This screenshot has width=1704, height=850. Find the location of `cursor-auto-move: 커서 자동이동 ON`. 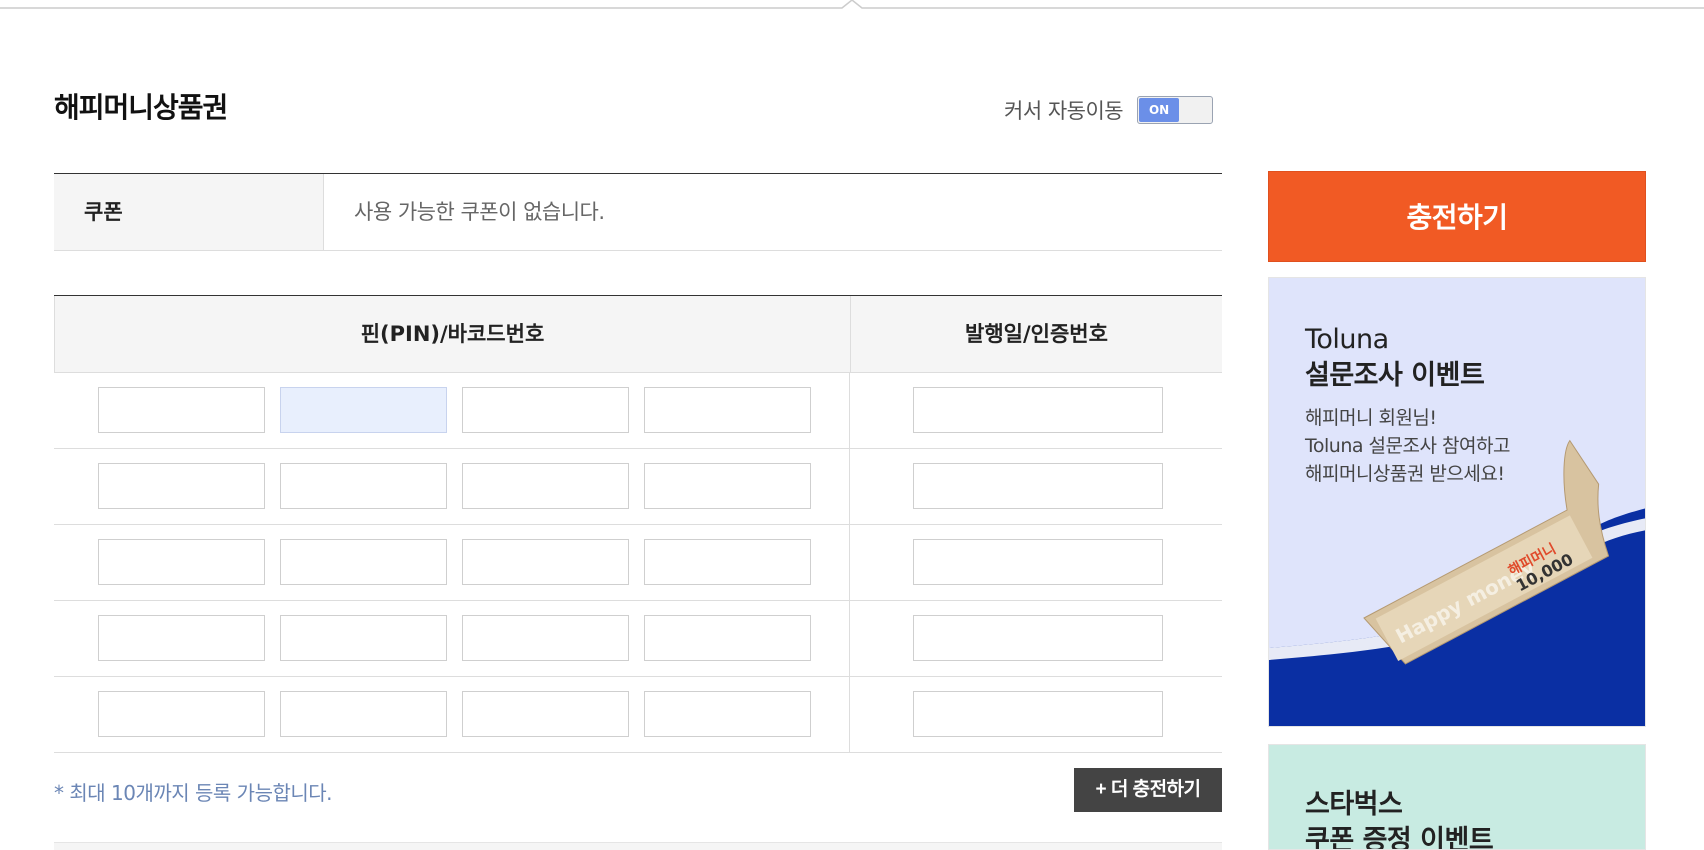

cursor-auto-move: 커서 자동이동 ON is located at coordinates (1109, 110).